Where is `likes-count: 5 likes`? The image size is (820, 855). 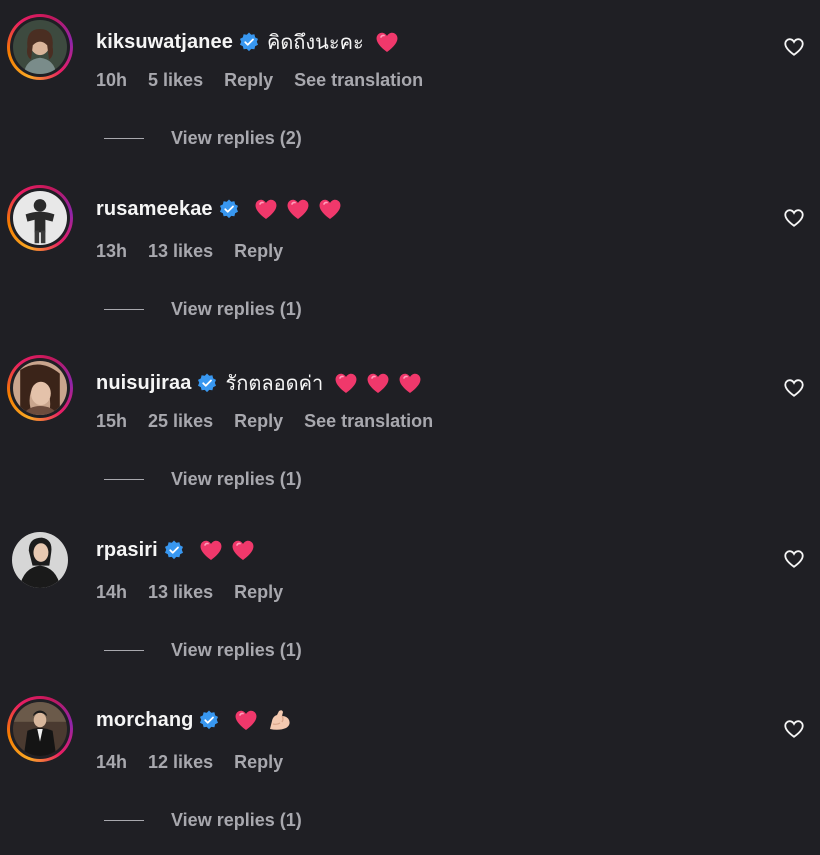 likes-count: 5 likes is located at coordinates (175, 80).